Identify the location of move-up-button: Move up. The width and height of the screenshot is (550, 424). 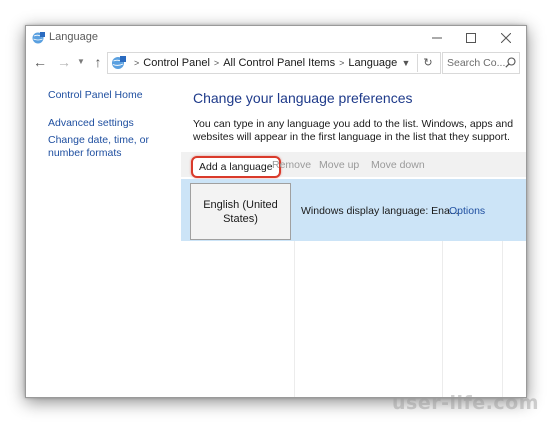
(339, 165).